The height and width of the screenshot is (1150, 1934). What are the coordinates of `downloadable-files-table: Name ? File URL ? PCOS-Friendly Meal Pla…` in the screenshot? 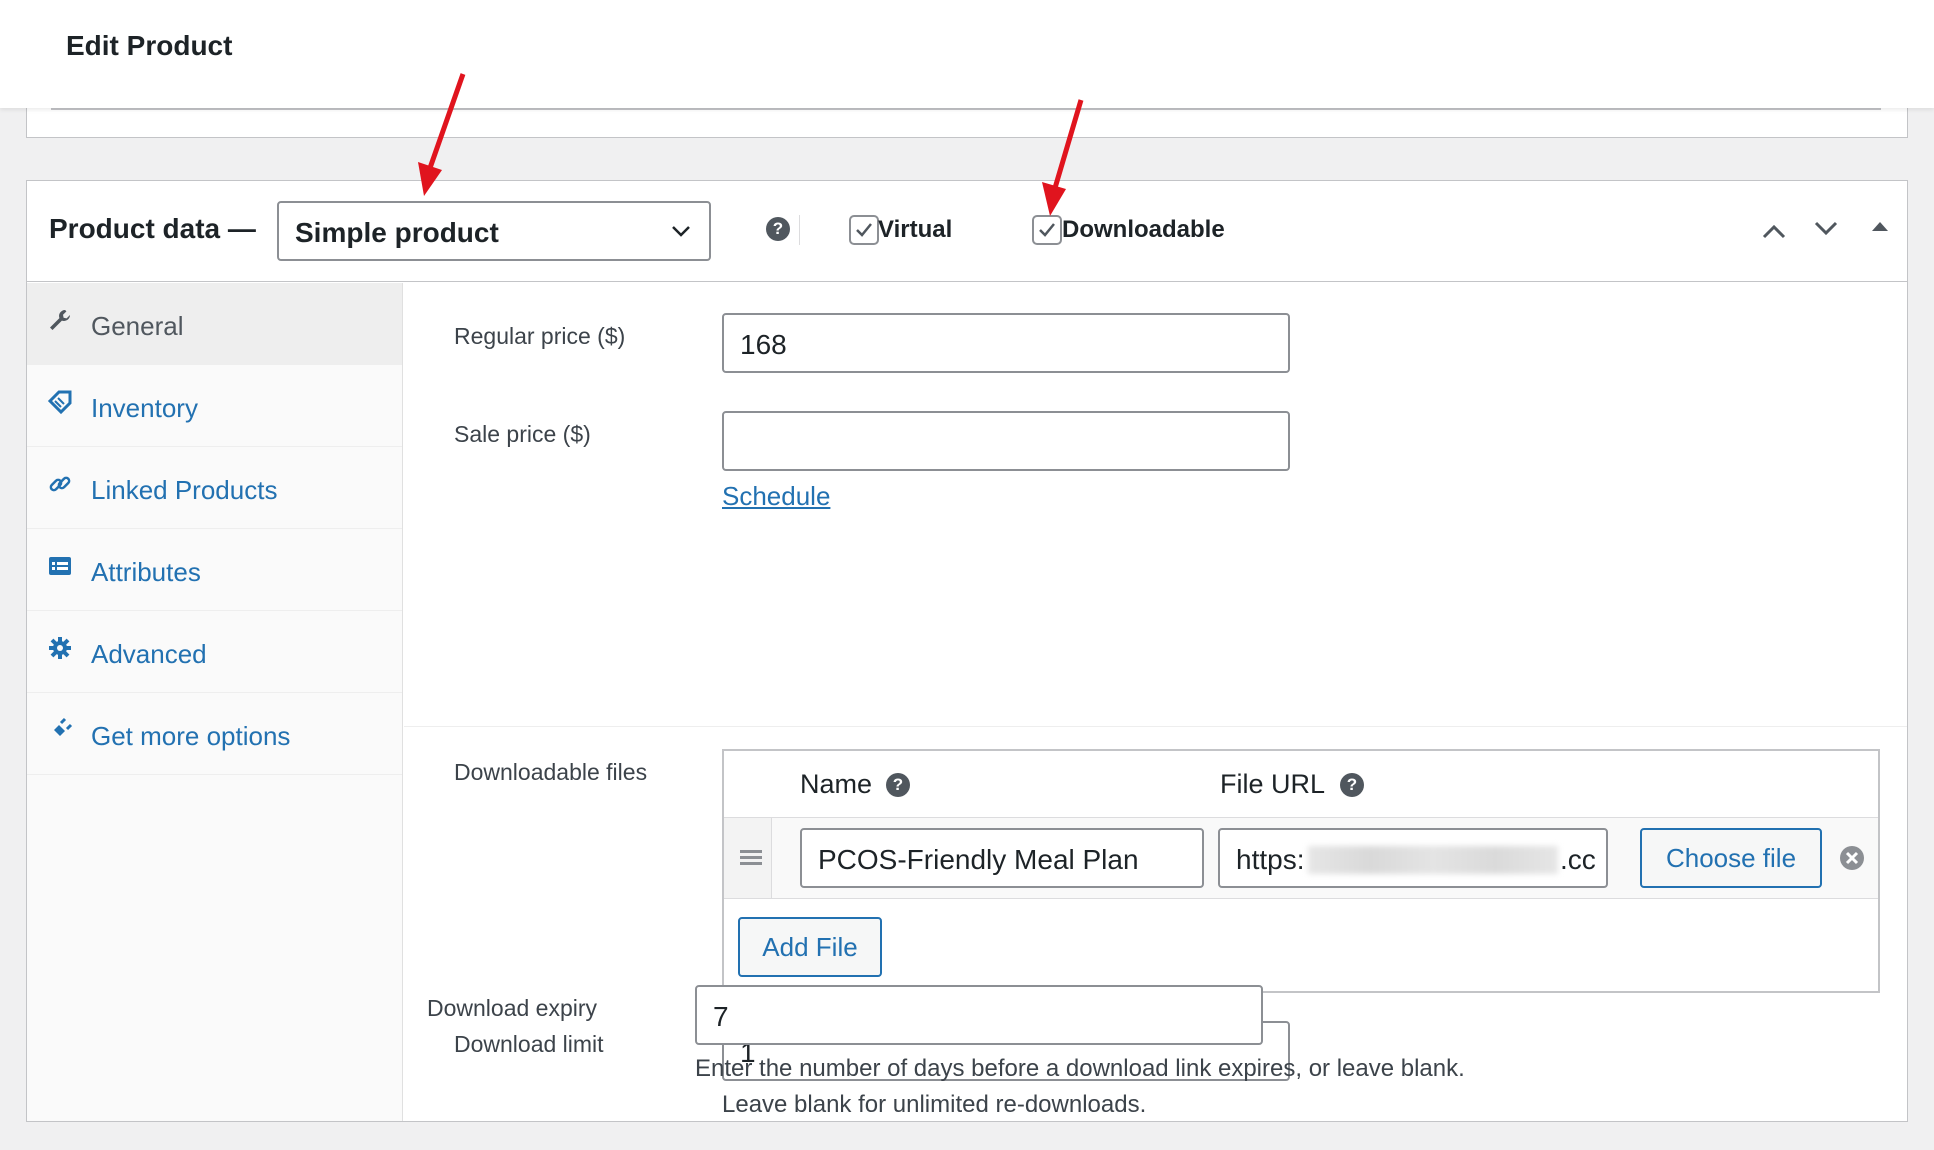 It's located at (1301, 871).